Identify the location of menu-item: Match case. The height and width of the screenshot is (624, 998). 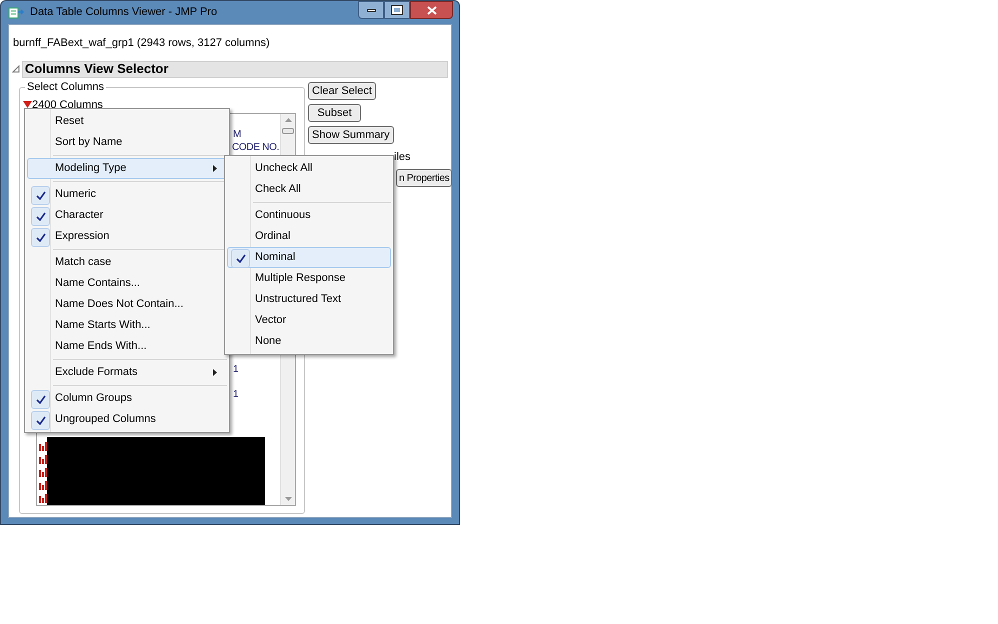
(127, 262).